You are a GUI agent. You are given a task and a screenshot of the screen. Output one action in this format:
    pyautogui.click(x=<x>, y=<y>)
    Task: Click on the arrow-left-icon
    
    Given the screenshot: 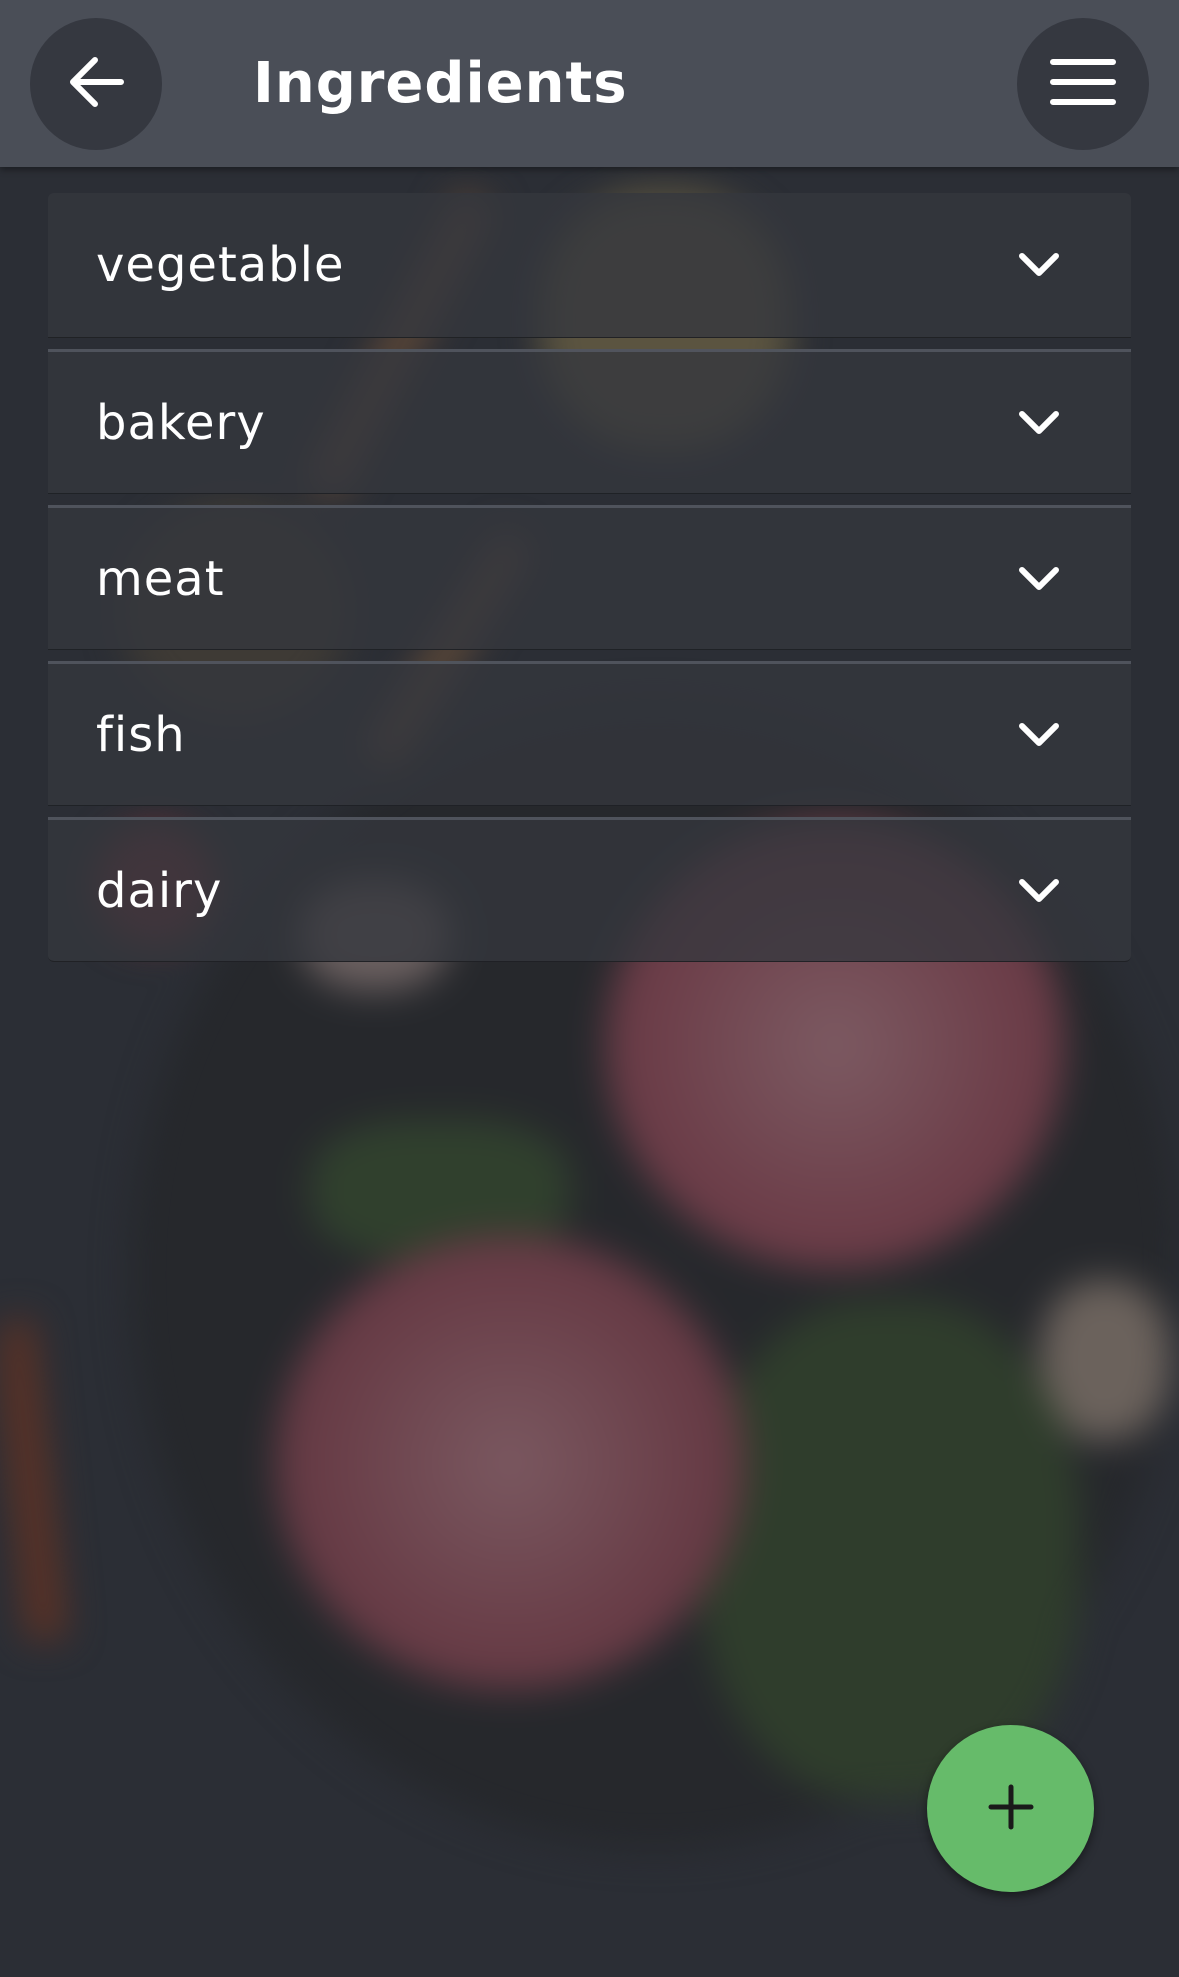 What is the action you would take?
    pyautogui.click(x=96, y=84)
    